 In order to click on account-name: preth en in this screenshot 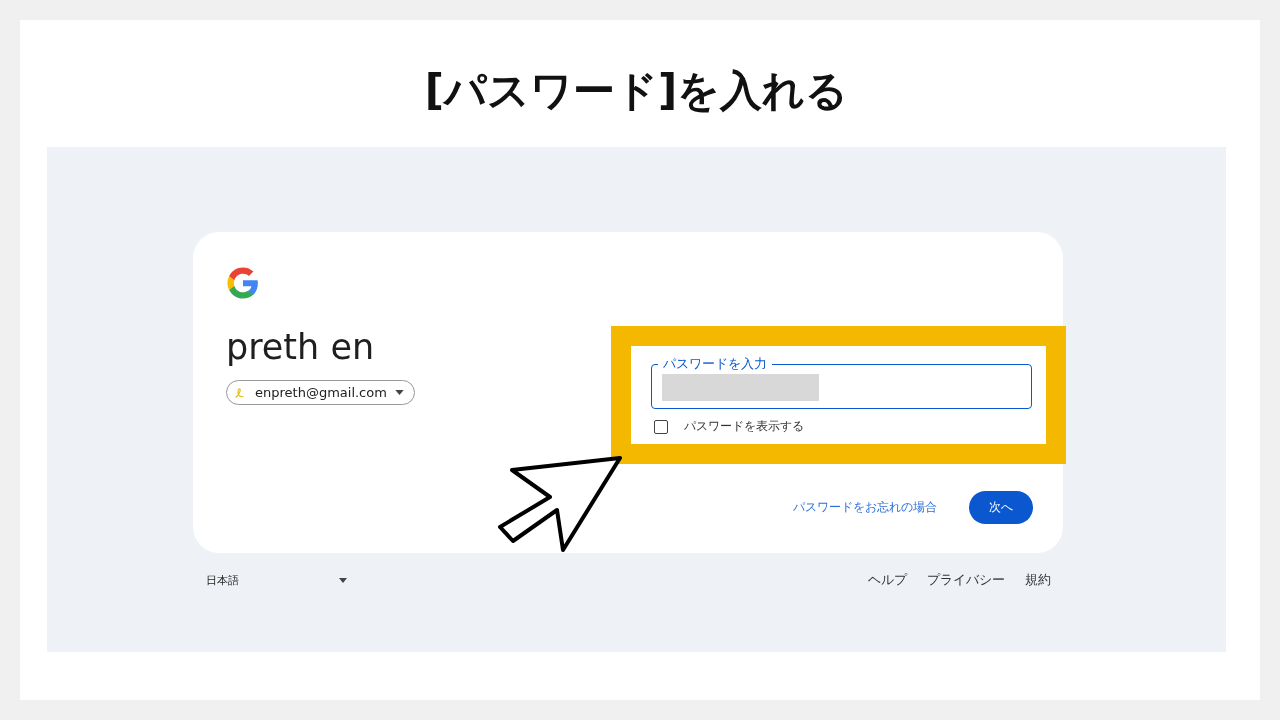, I will do `click(300, 347)`.